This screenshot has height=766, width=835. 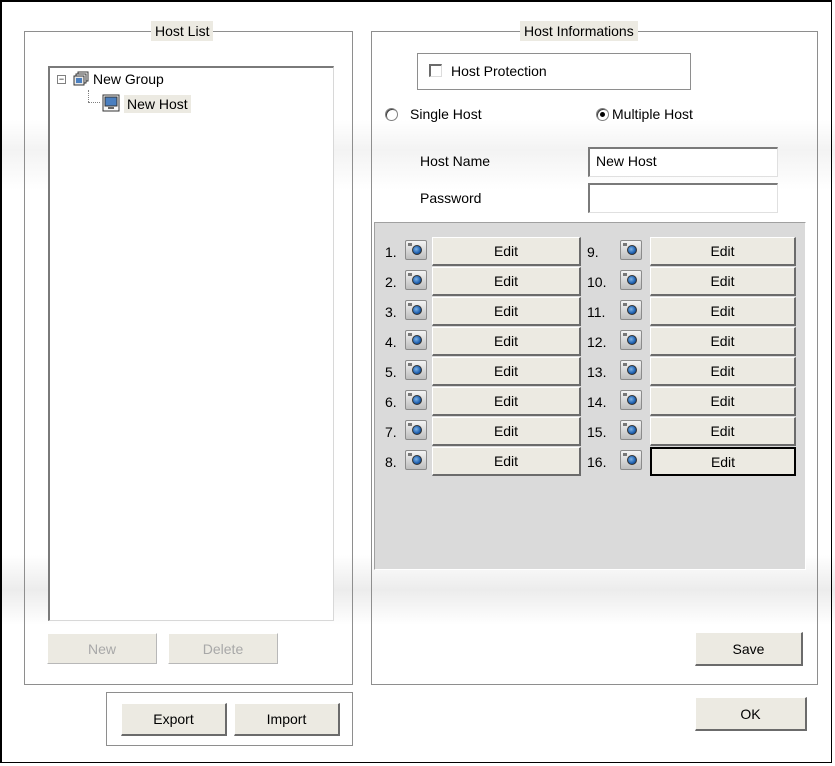 I want to click on host-info-legend: Host Informations, so click(x=579, y=31).